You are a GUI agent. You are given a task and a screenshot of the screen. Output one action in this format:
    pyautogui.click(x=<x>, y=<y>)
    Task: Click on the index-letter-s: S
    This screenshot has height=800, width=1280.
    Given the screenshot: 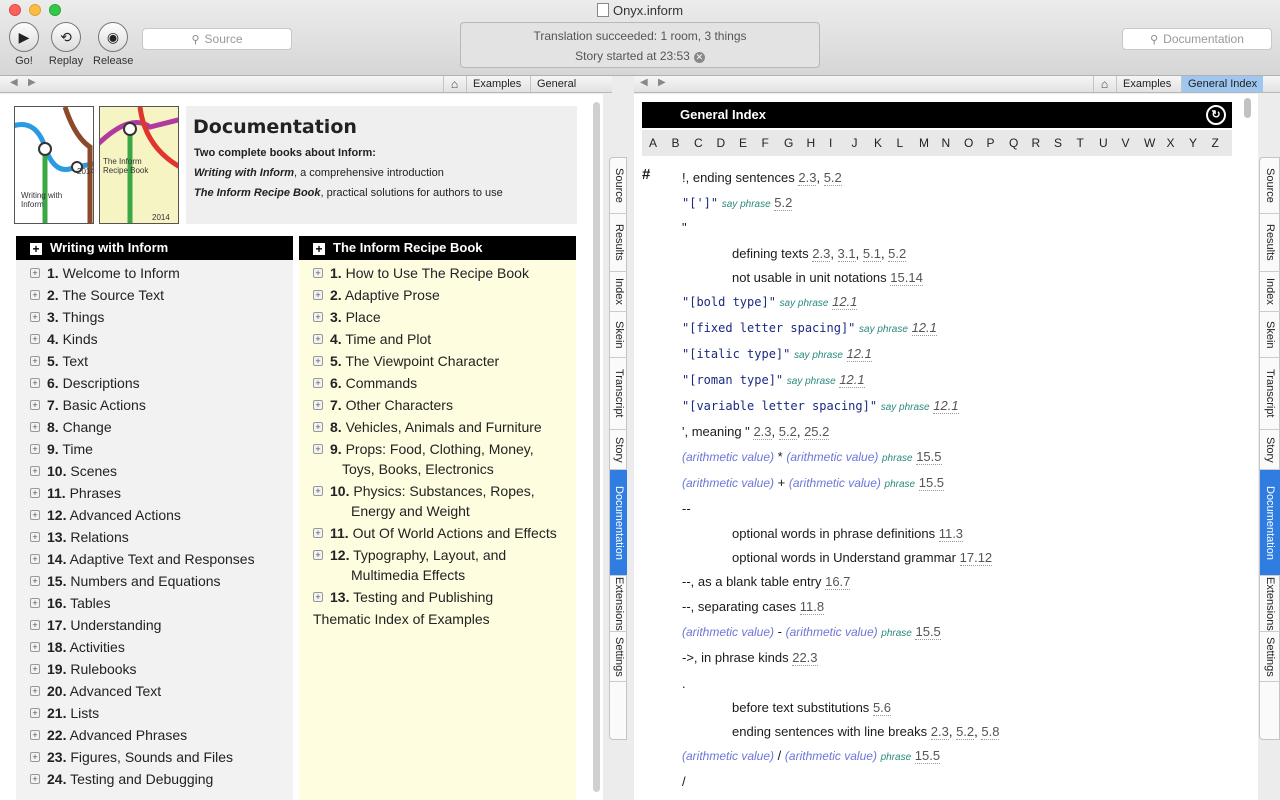 What is the action you would take?
    pyautogui.click(x=1058, y=143)
    